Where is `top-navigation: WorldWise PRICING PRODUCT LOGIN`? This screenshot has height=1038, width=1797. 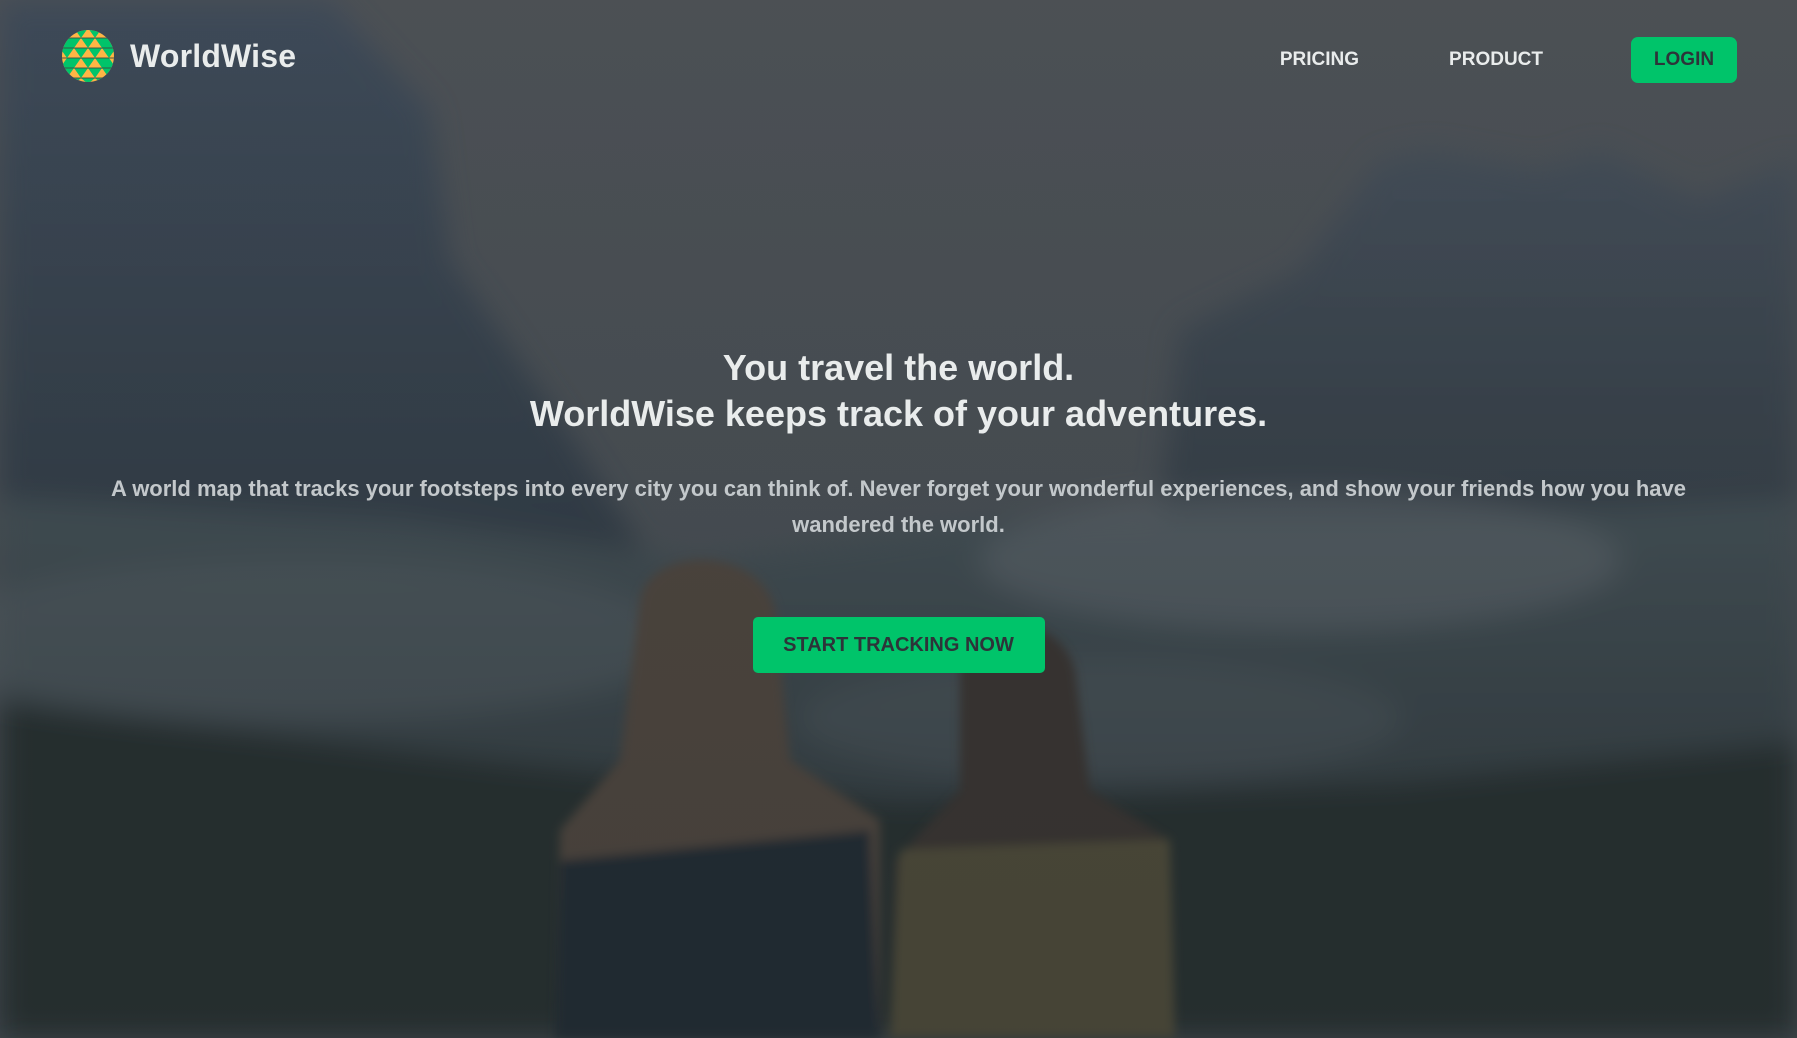 top-navigation: WorldWise PRICING PRODUCT LOGIN is located at coordinates (898, 60).